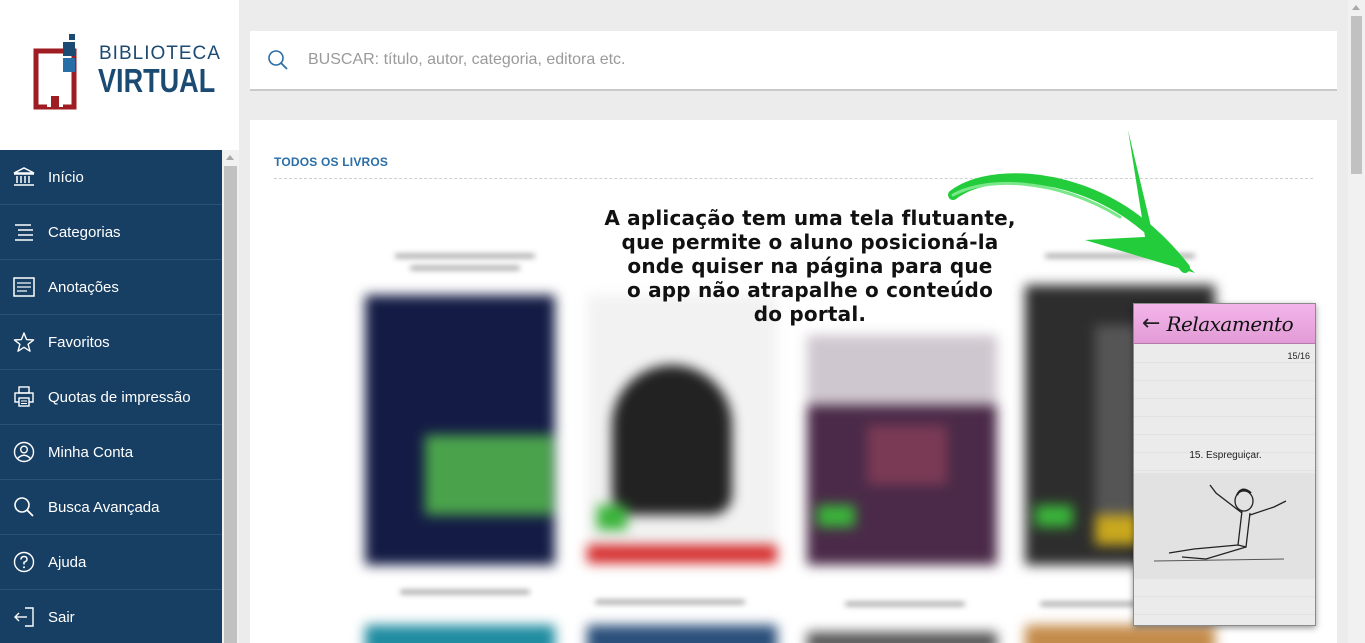  Describe the element at coordinates (91, 452) in the screenshot. I see `sidebar-item-label: Minha Conta` at that location.